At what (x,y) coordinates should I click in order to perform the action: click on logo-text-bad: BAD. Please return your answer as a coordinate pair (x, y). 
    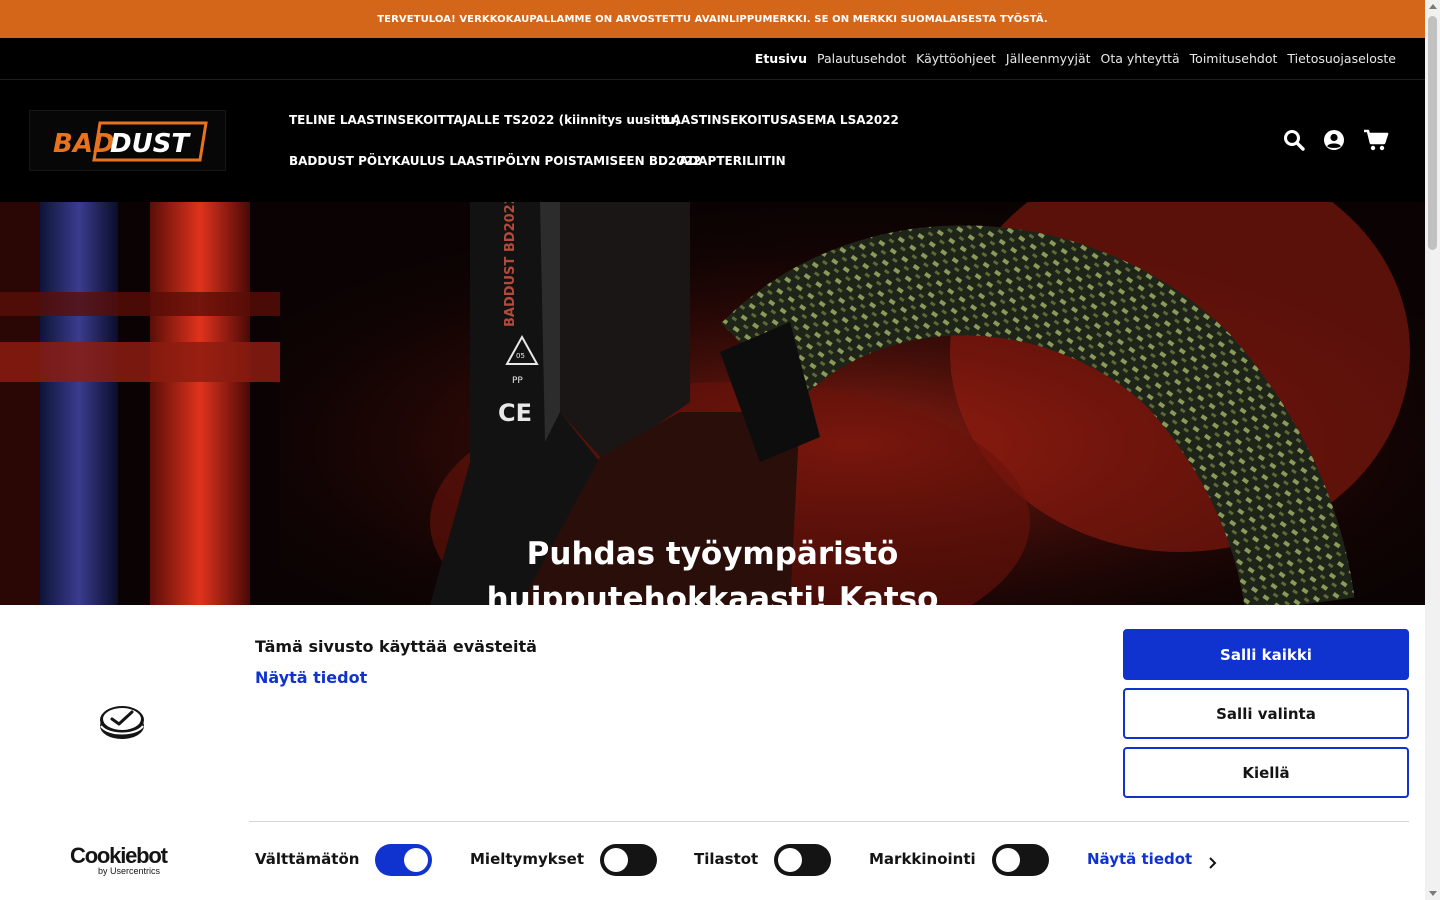
    Looking at the image, I should click on (84, 144).